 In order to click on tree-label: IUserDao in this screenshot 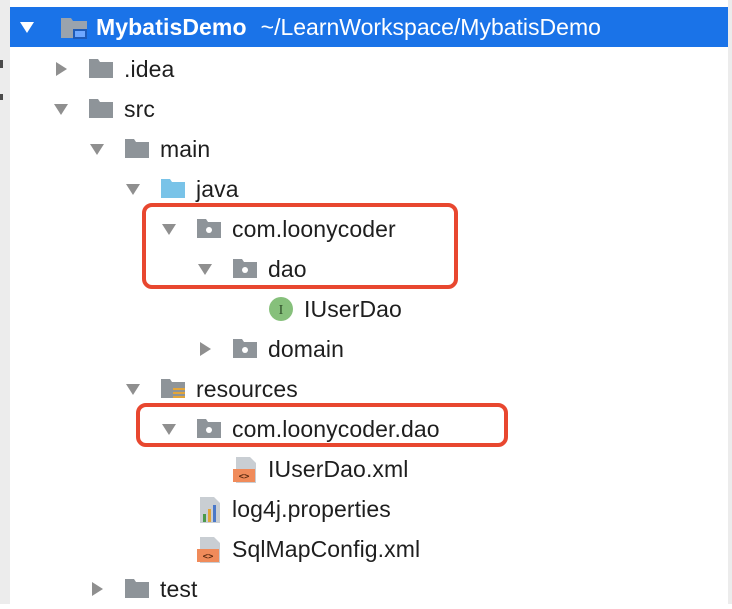, I will do `click(353, 308)`.